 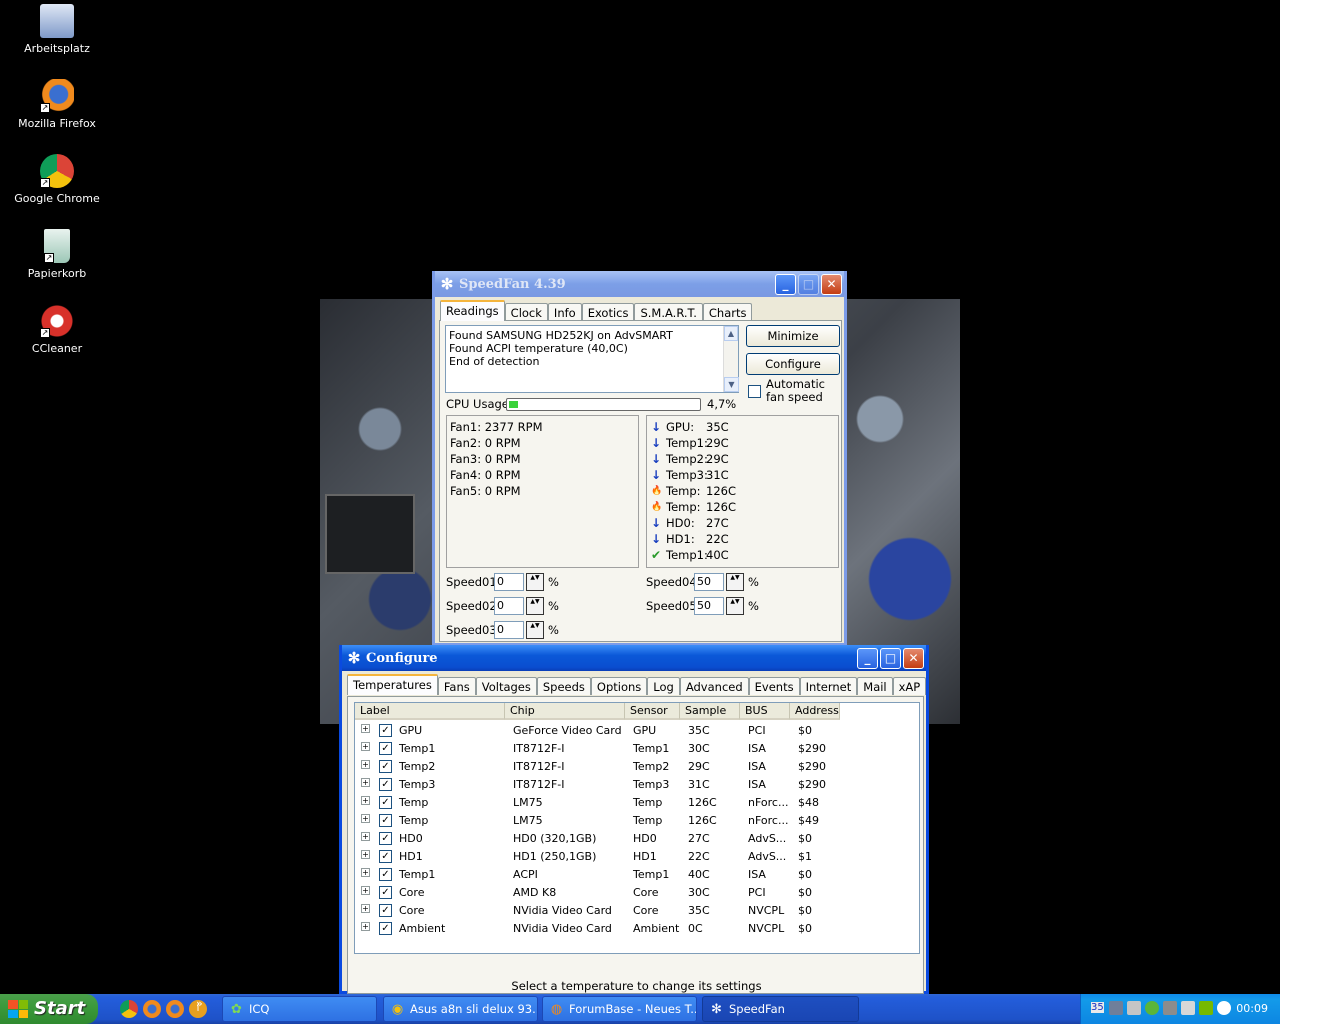 I want to click on tab-info: Info, so click(x=564, y=312).